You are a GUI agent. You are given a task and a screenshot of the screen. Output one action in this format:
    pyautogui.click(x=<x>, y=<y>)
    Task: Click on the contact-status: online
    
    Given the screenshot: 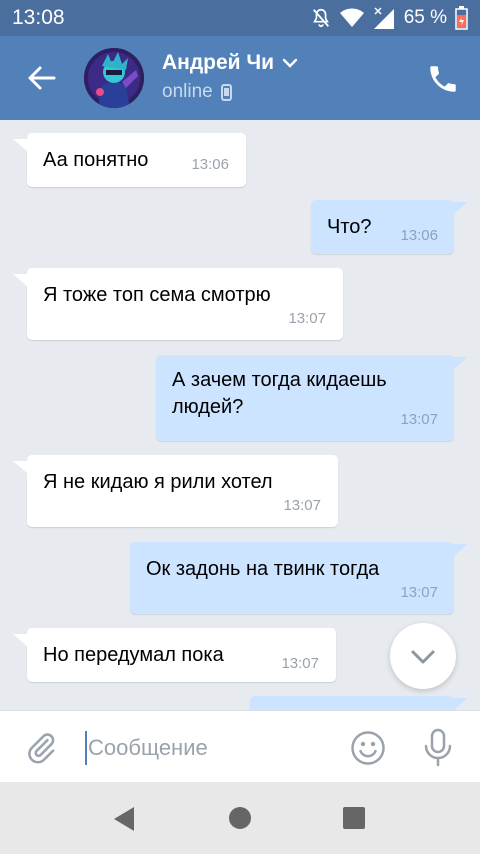 What is the action you would take?
    pyautogui.click(x=197, y=92)
    